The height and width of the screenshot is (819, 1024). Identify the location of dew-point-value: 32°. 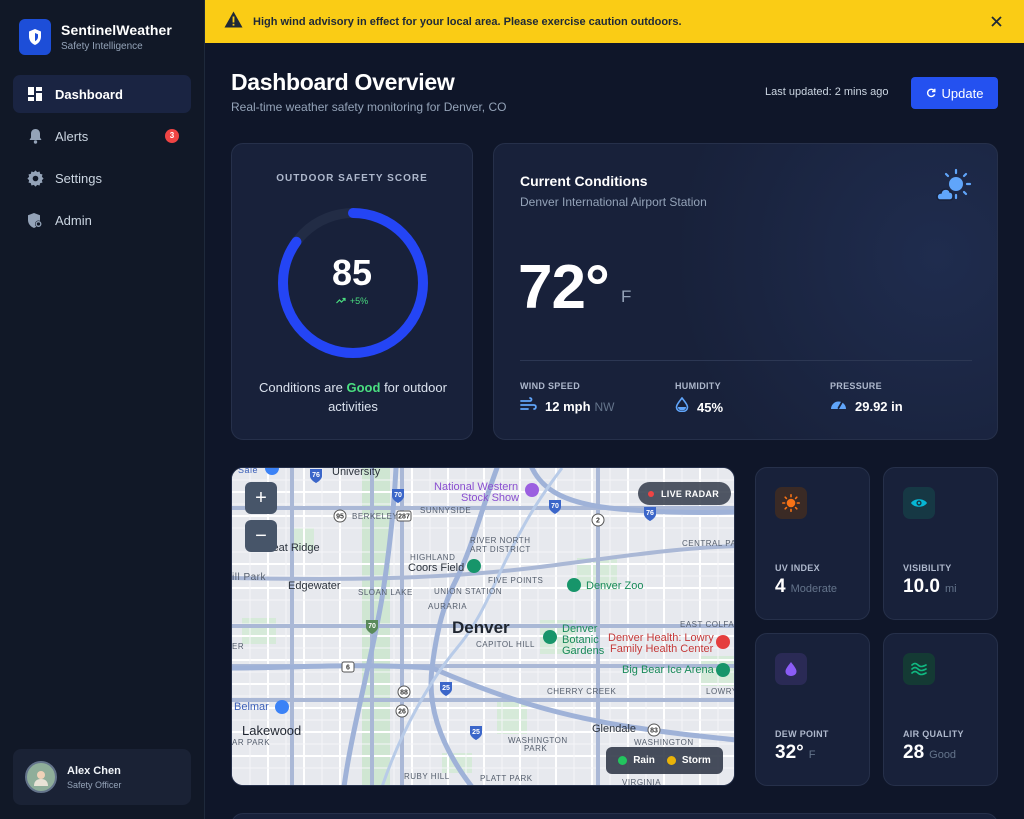
(789, 752).